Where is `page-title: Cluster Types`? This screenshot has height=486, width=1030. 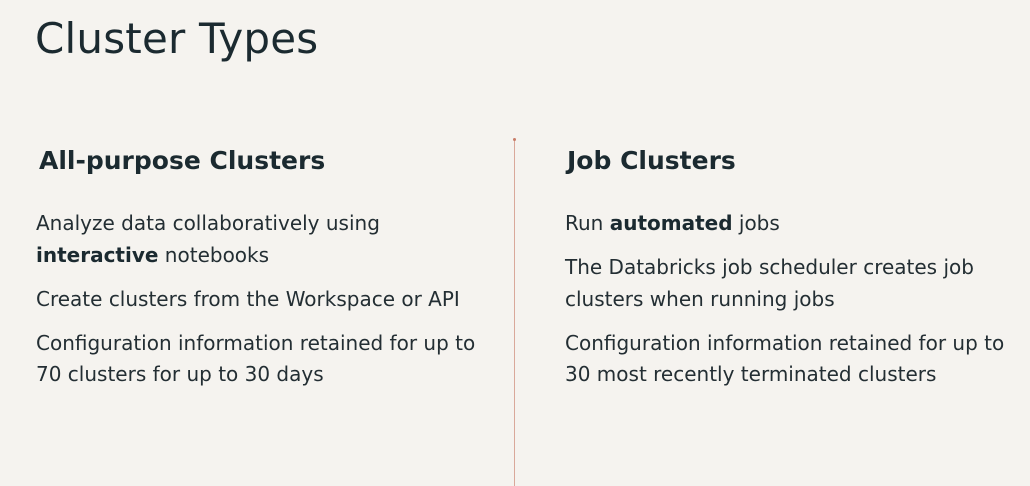
page-title: Cluster Types is located at coordinates (177, 38).